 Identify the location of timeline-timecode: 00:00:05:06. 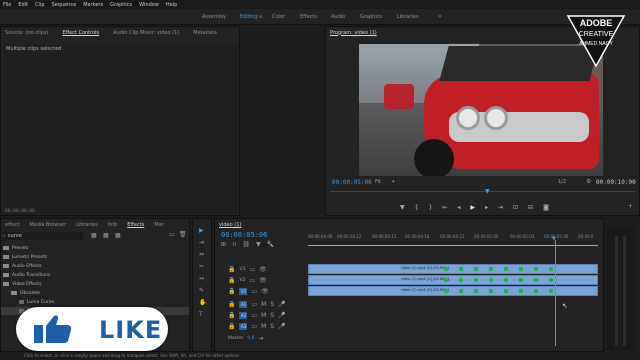
(244, 235).